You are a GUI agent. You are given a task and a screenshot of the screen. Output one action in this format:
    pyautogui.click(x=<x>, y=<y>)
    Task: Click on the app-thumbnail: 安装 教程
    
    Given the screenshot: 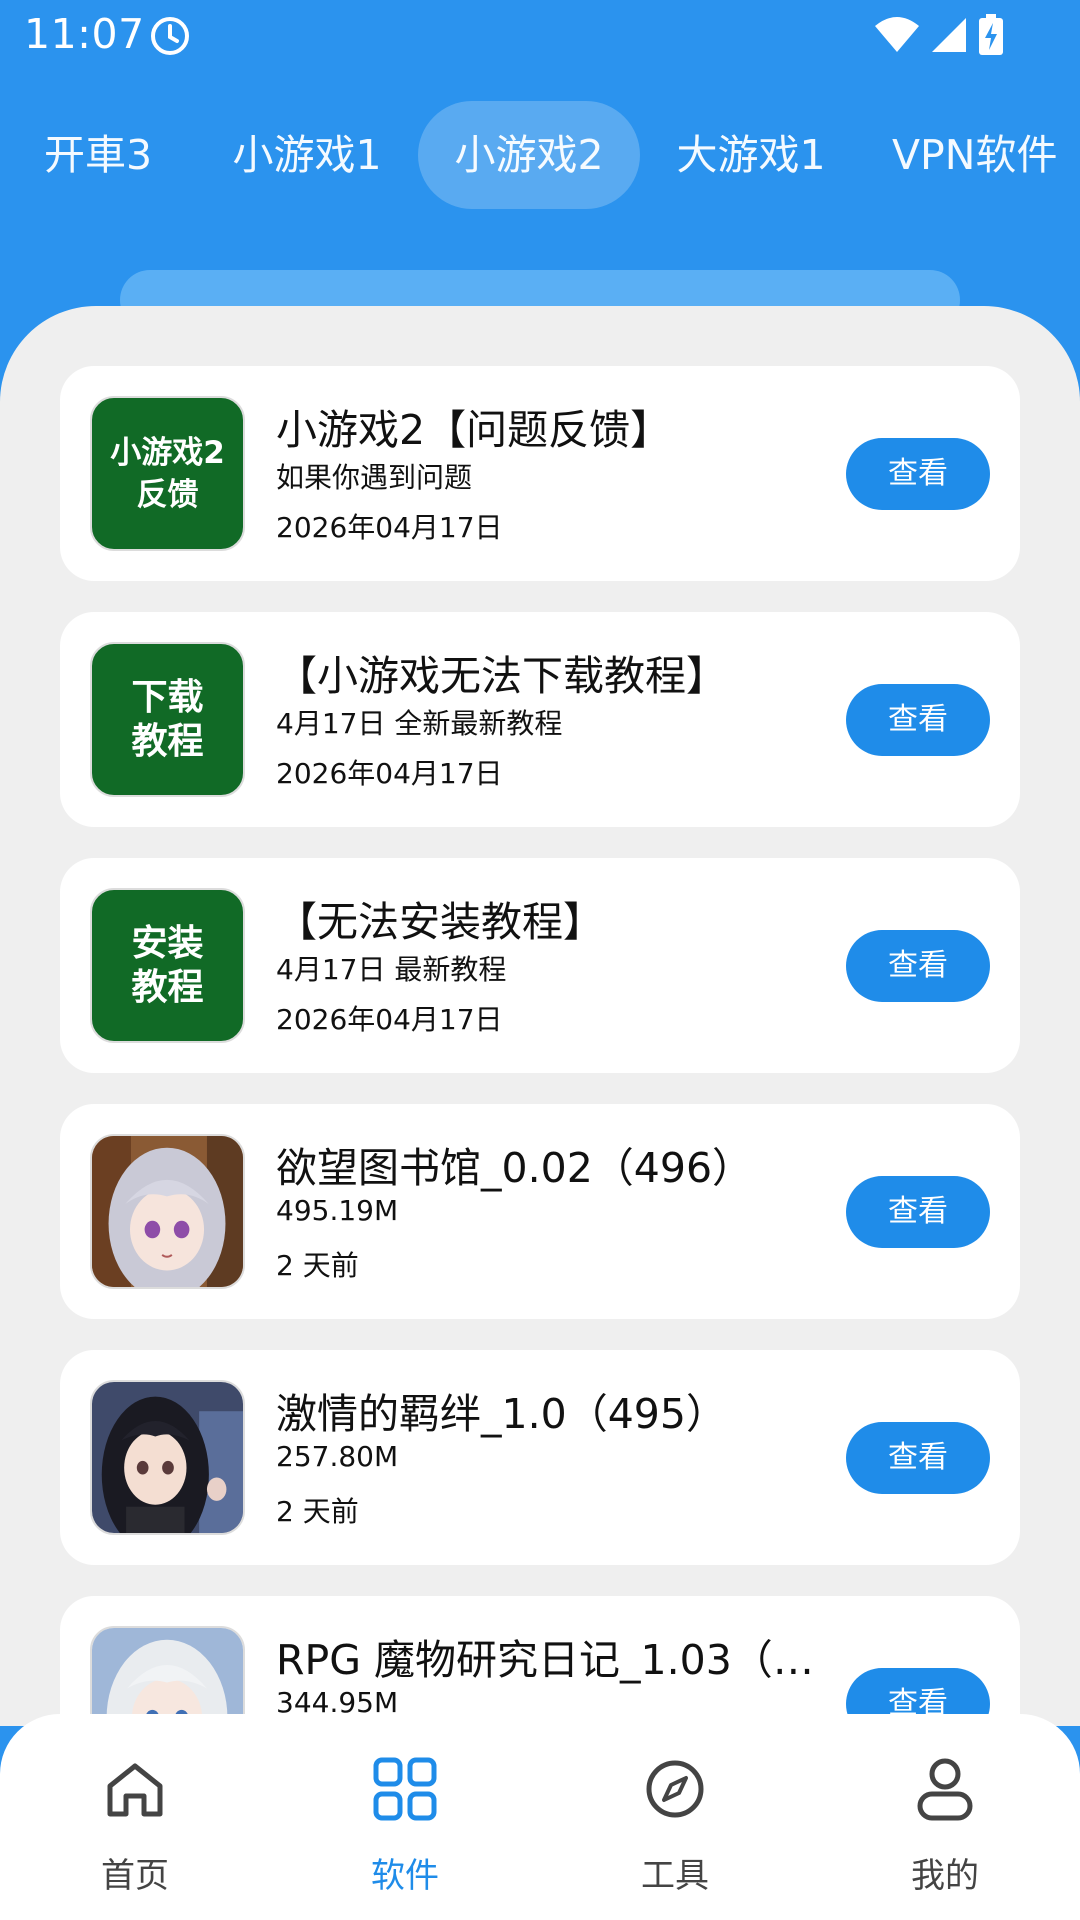 What is the action you would take?
    pyautogui.click(x=167, y=965)
    